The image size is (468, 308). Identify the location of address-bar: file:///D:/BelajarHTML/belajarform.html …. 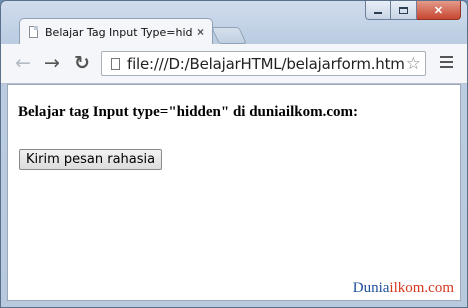
(263, 63).